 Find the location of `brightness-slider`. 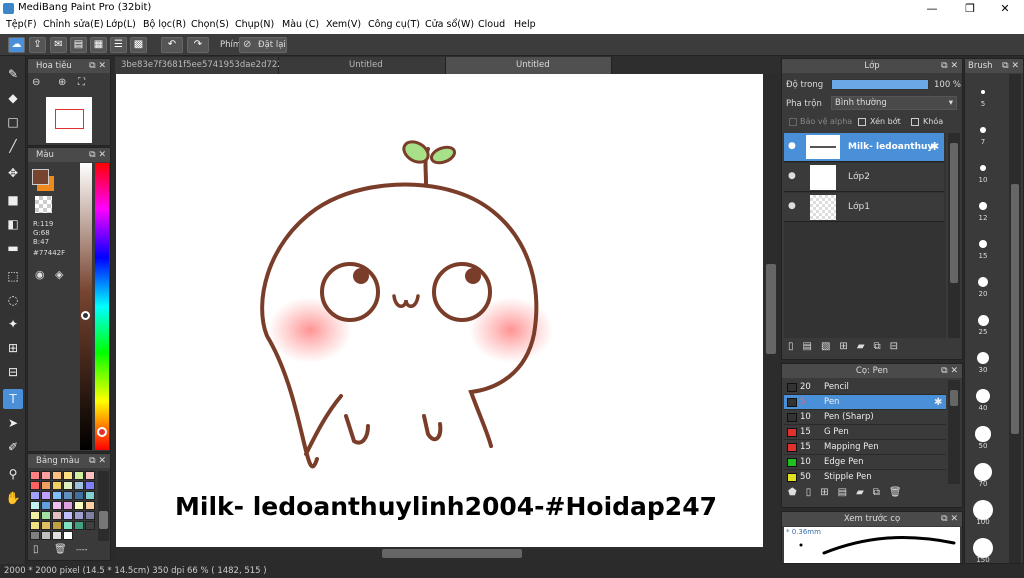

brightness-slider is located at coordinates (86, 306).